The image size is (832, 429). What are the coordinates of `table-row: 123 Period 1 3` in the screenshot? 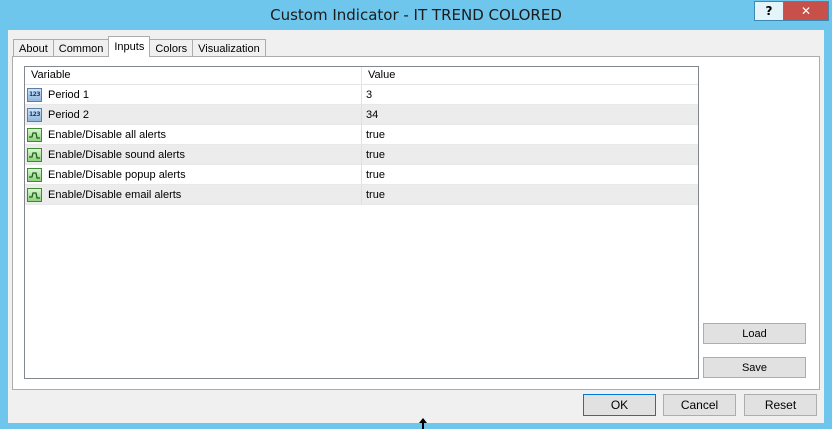 It's located at (361, 94).